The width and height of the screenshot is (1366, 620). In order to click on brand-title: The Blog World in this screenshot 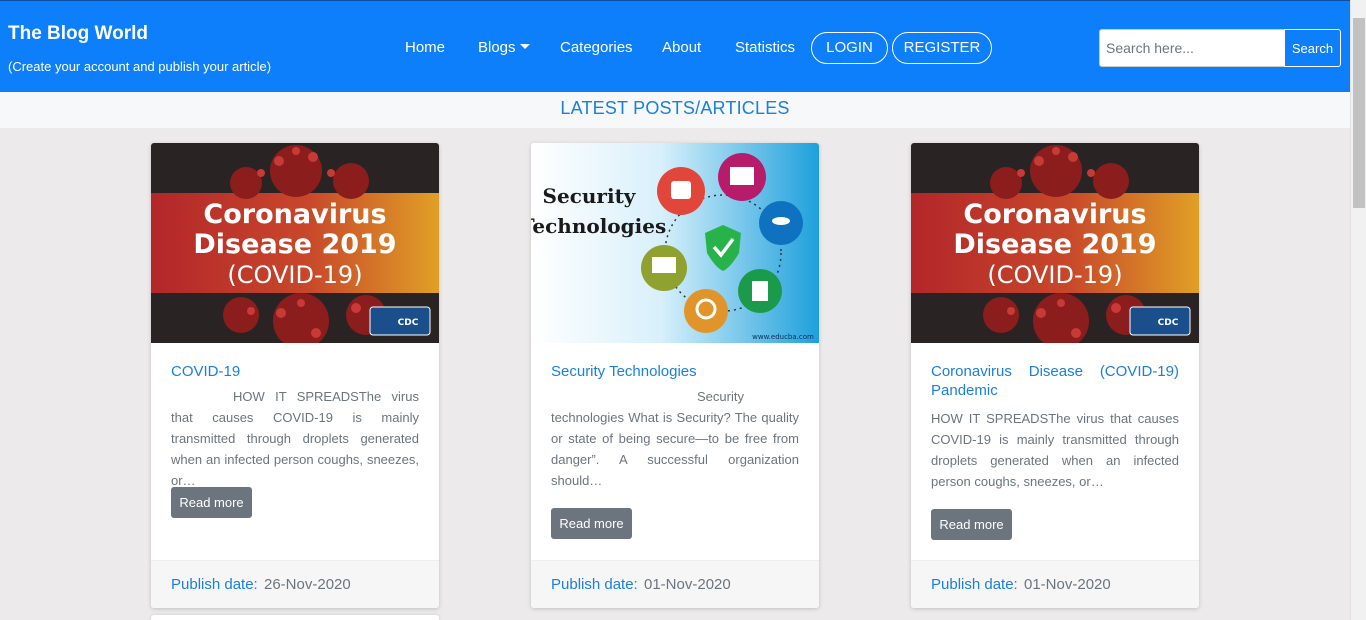, I will do `click(78, 34)`.